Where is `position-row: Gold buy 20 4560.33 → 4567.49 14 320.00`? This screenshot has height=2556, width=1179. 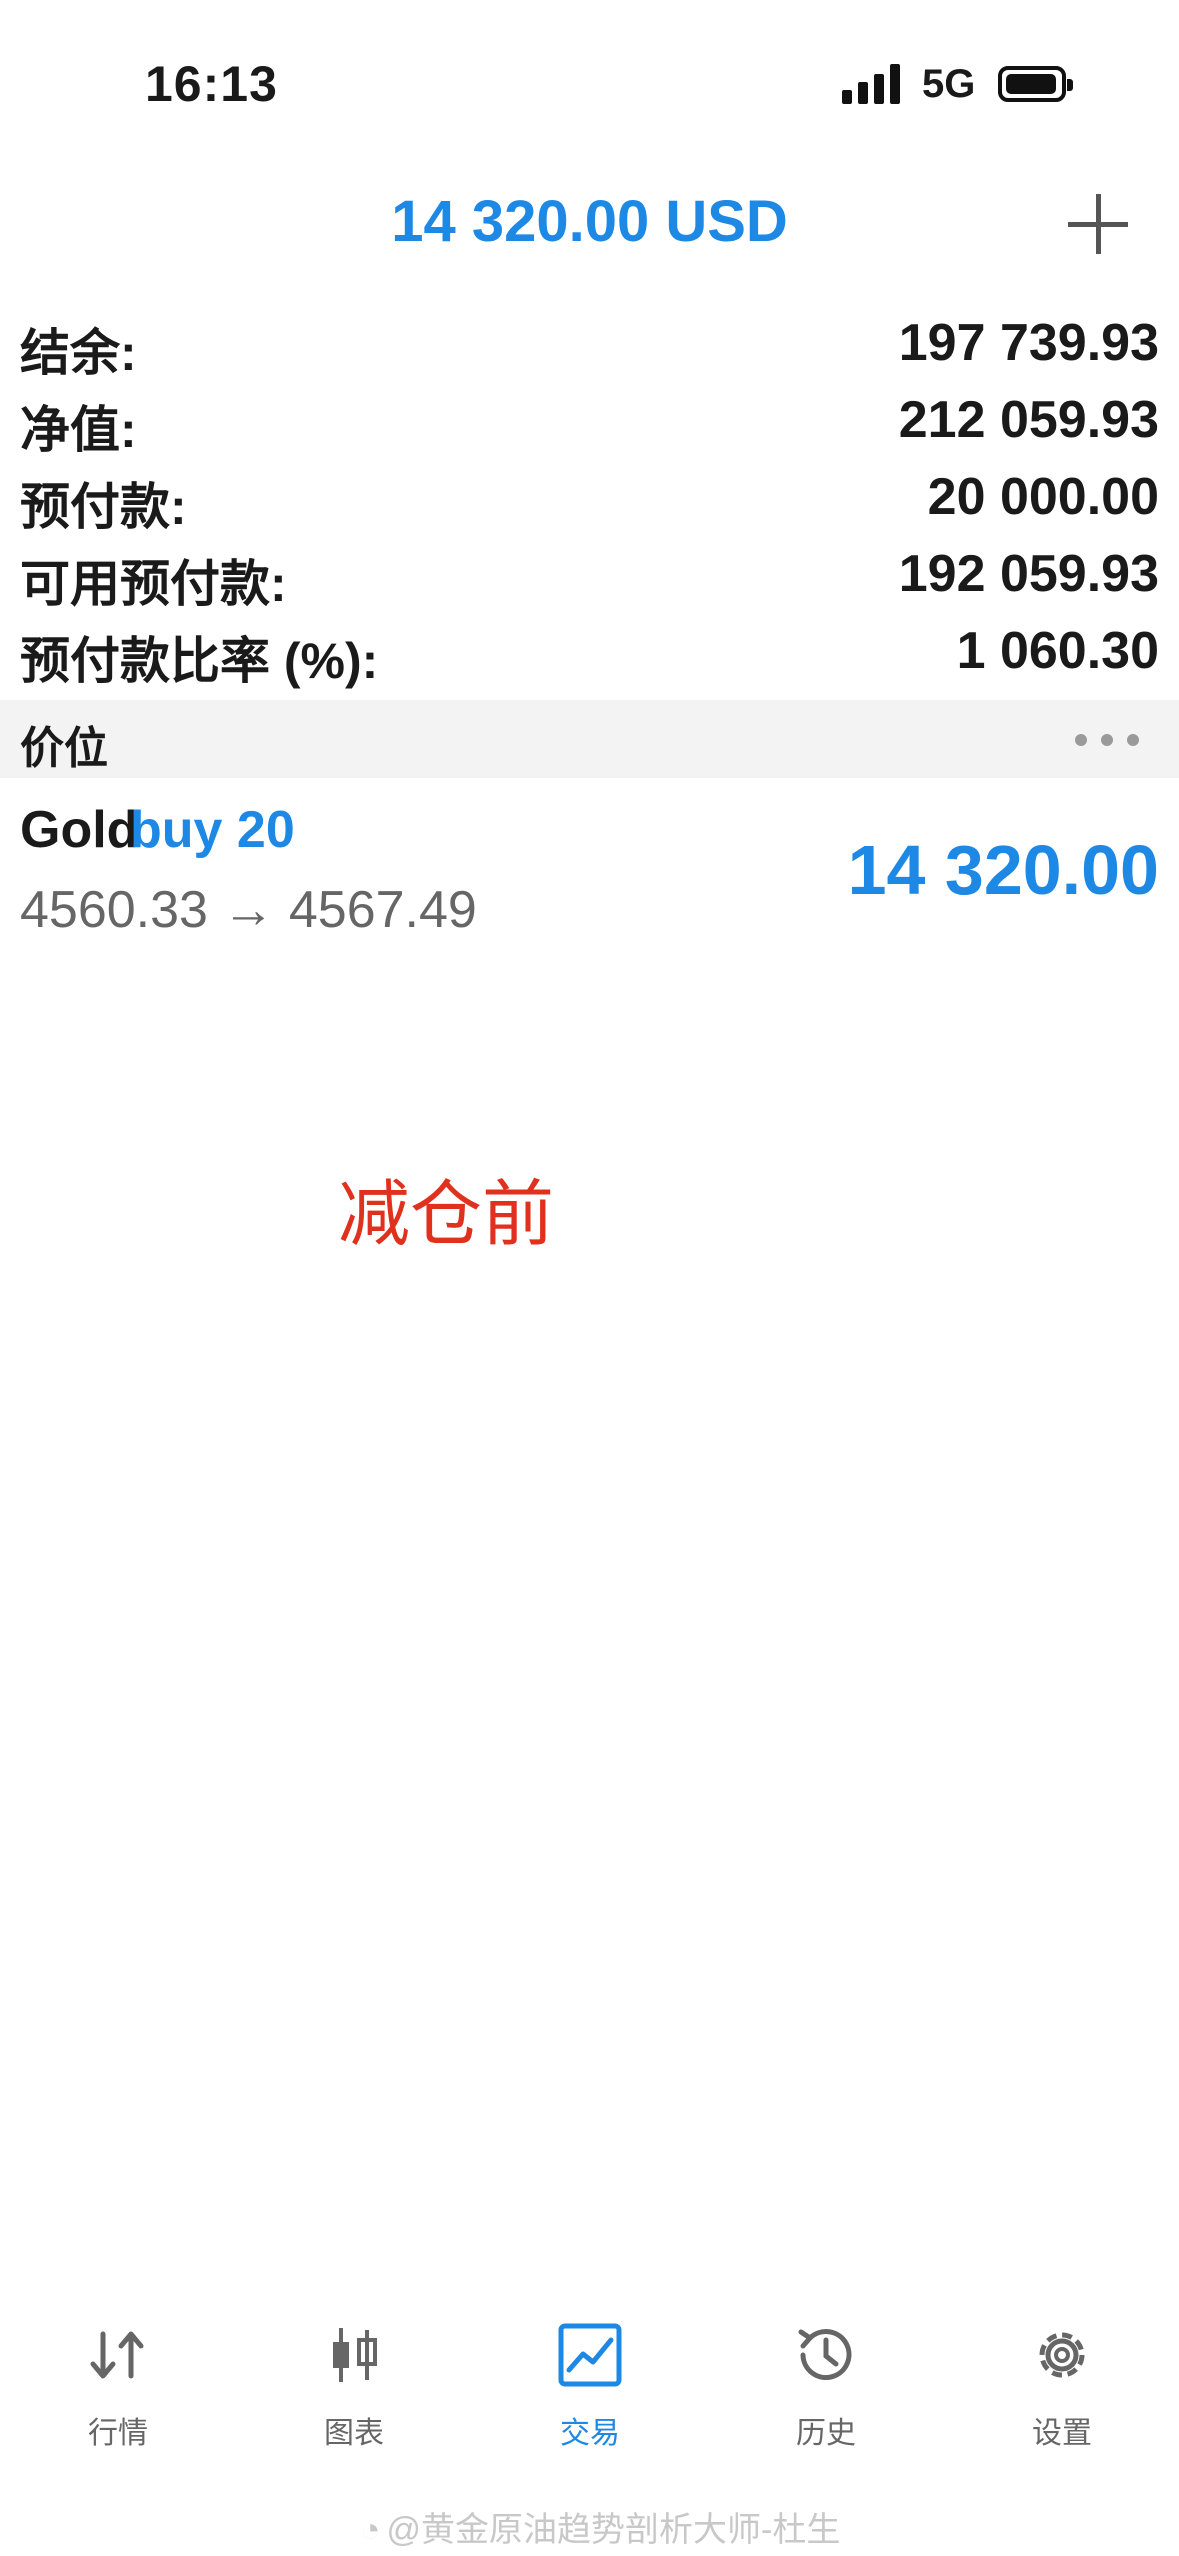 position-row: Gold buy 20 4560.33 → 4567.49 14 320.00 is located at coordinates (589, 875).